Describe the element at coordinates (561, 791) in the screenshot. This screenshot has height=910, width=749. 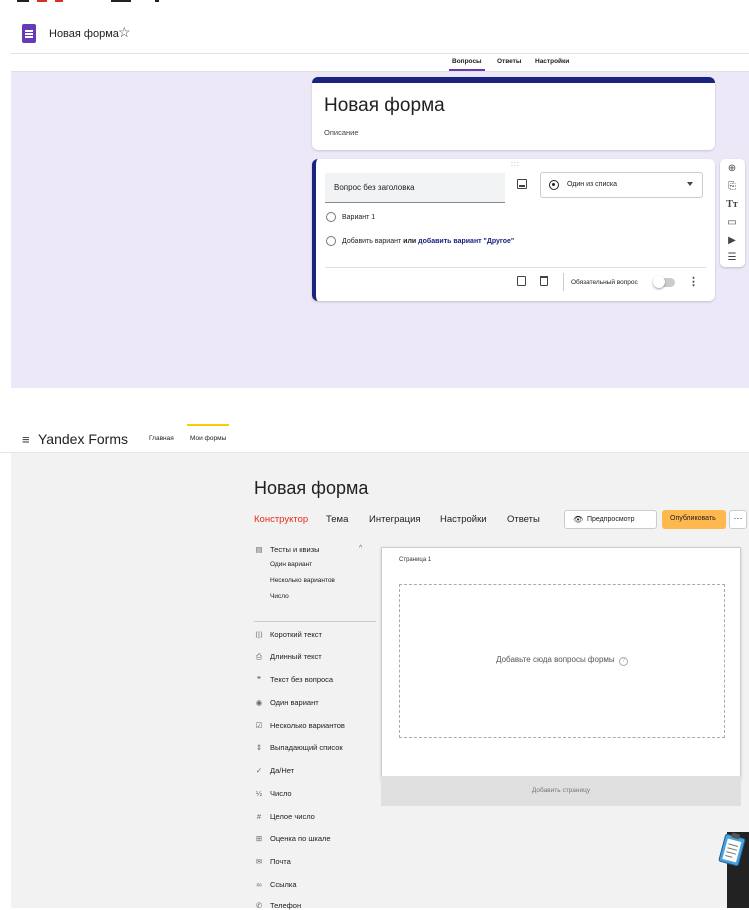
I see `add-page-button: Добавить страницу` at that location.